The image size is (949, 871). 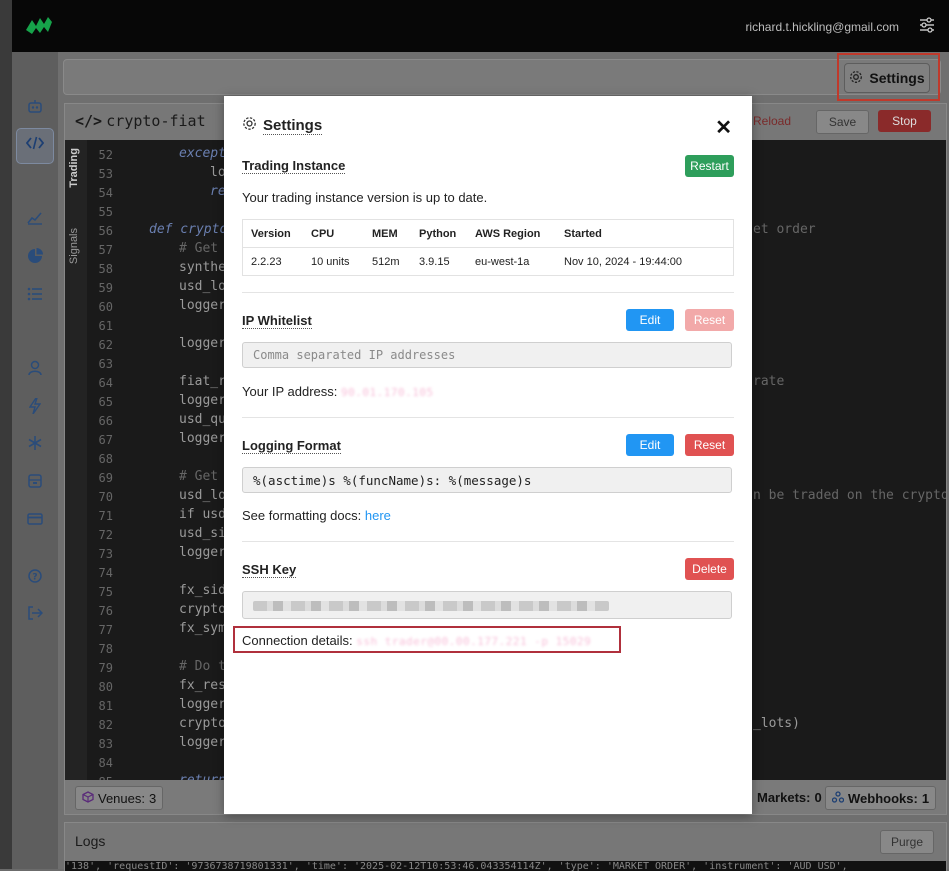 I want to click on your-ip-row: Your IP address: 90.01.170.105, so click(x=338, y=391).